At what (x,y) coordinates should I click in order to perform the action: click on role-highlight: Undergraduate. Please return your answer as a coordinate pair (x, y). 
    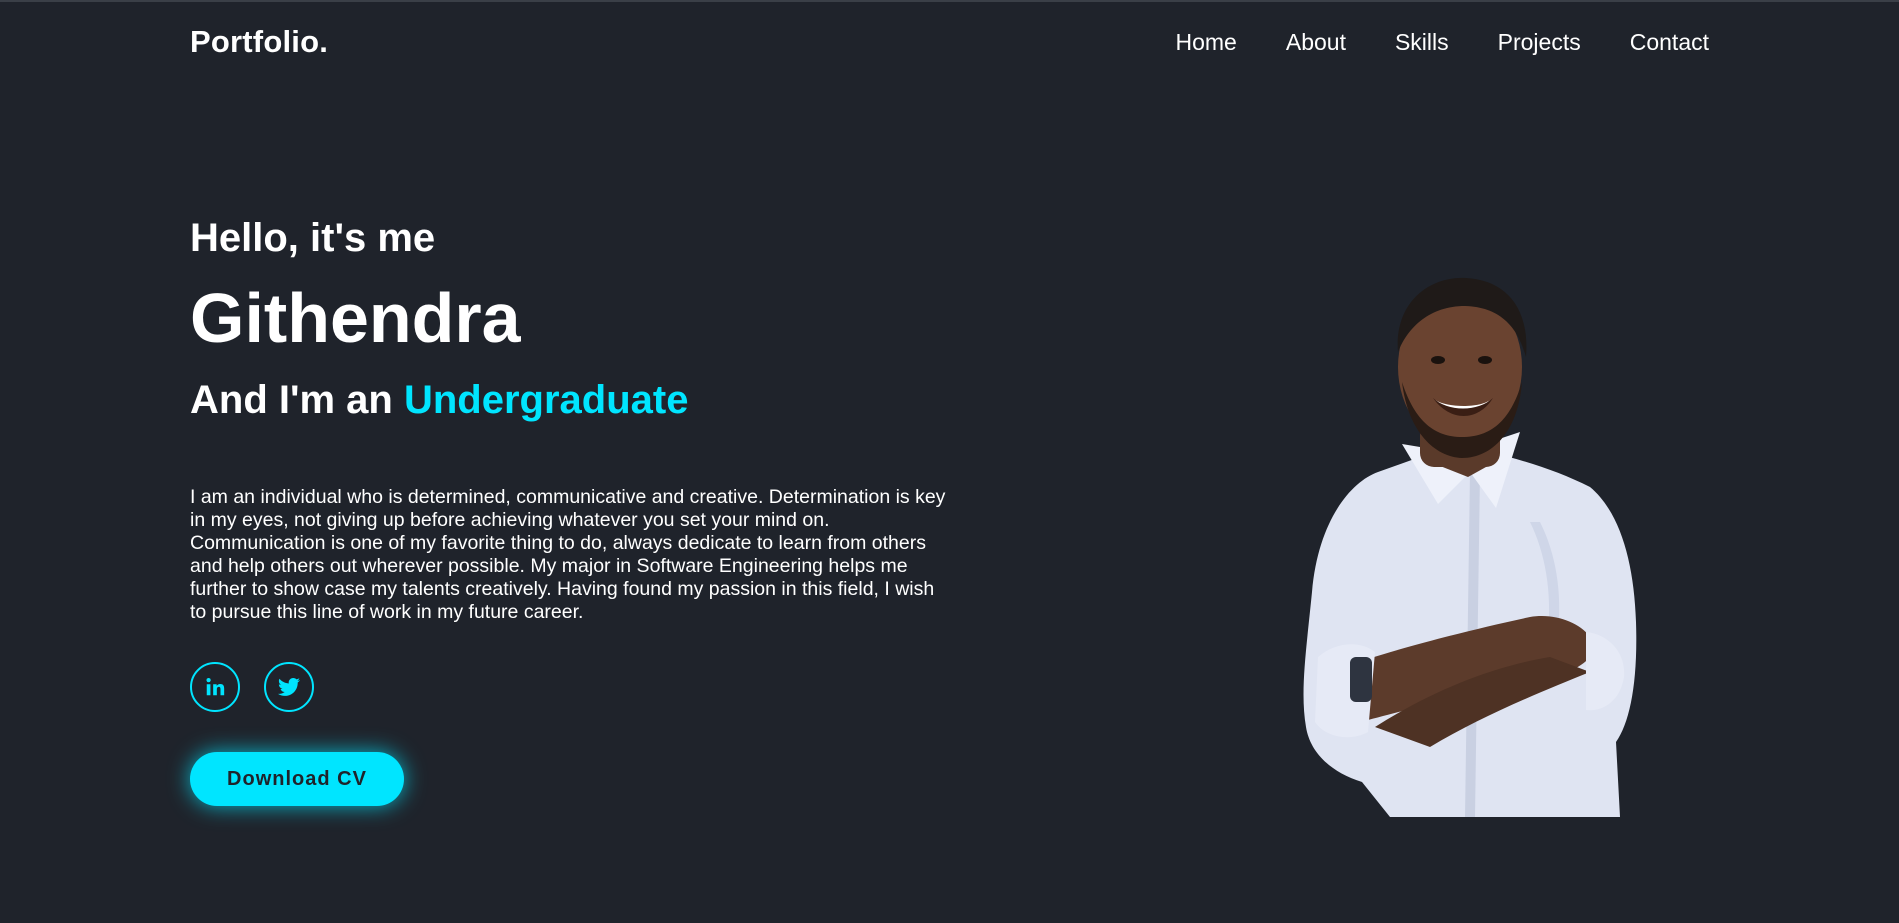
    Looking at the image, I should click on (546, 400).